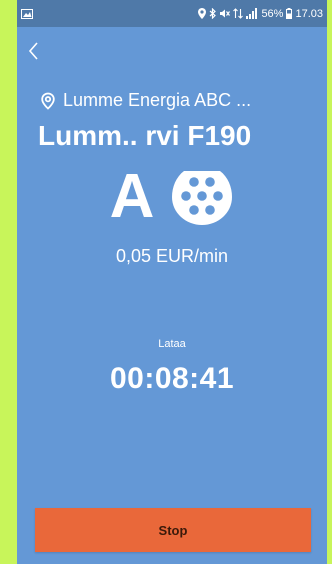 The image size is (332, 564). What do you see at coordinates (172, 13) in the screenshot?
I see `status-bar: 56% 17.03` at bounding box center [172, 13].